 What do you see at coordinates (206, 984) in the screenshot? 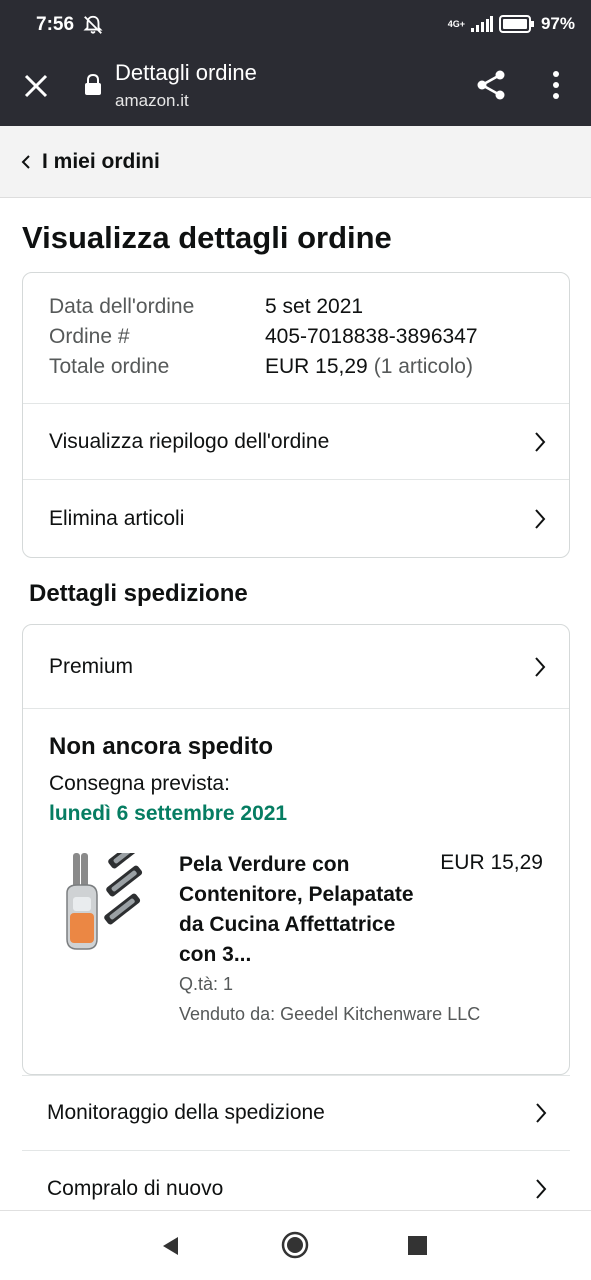
I see `product-quantity: Q.tà: 1` at bounding box center [206, 984].